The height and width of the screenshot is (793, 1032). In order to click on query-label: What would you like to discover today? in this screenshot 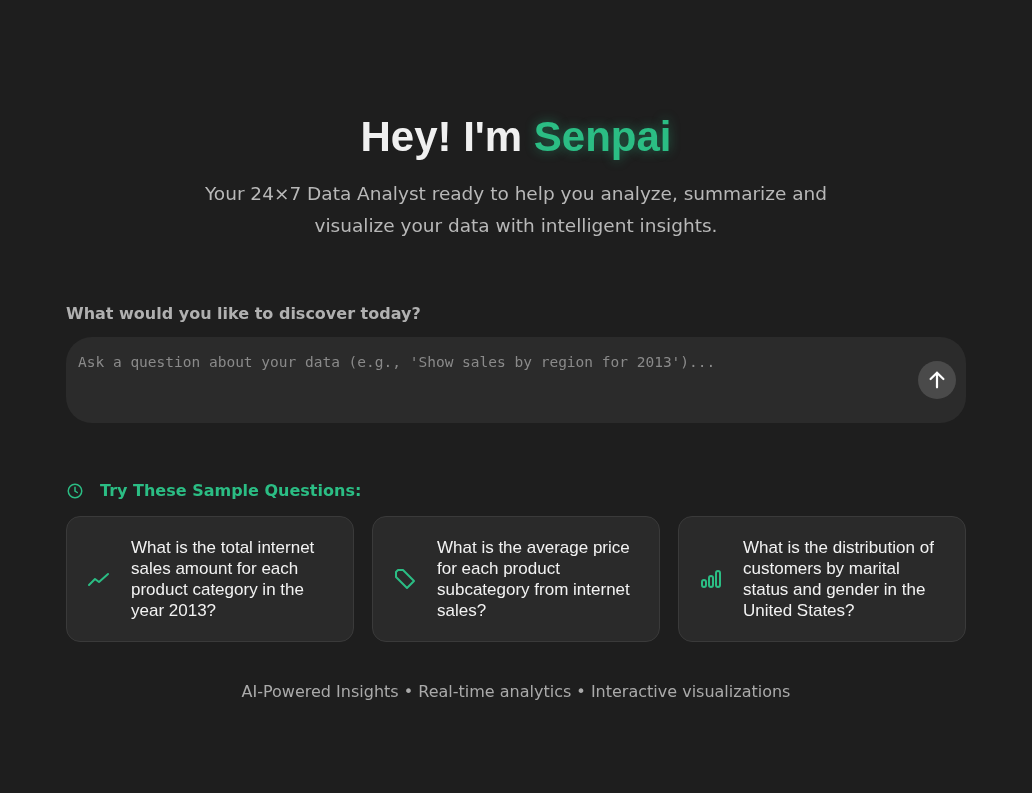, I will do `click(244, 313)`.